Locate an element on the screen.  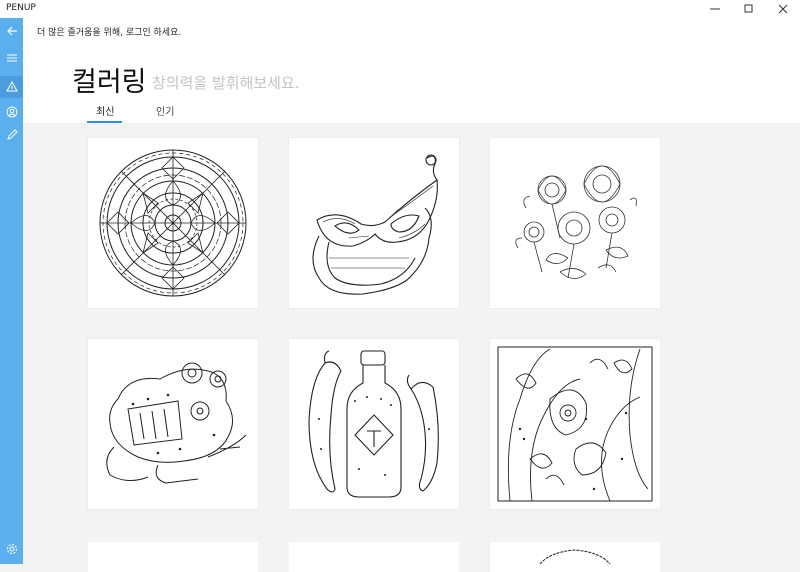
hot-sauce-image is located at coordinates (373, 424).